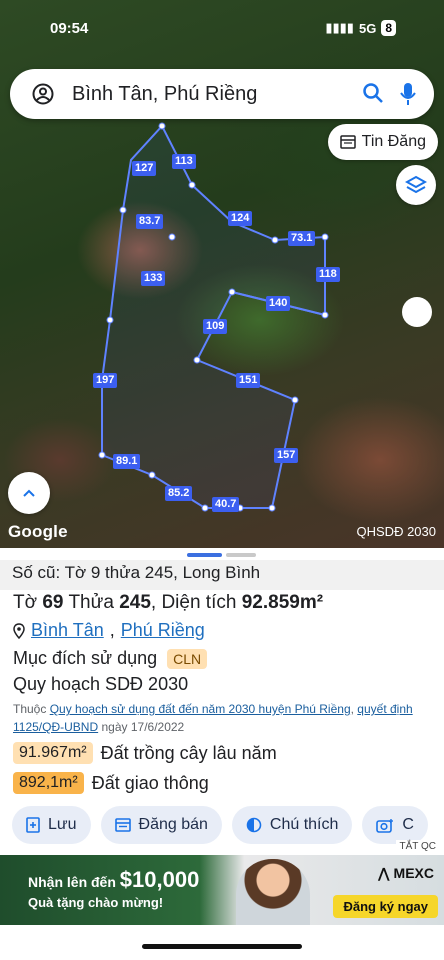  I want to click on legend-button: Chú thích, so click(292, 825).